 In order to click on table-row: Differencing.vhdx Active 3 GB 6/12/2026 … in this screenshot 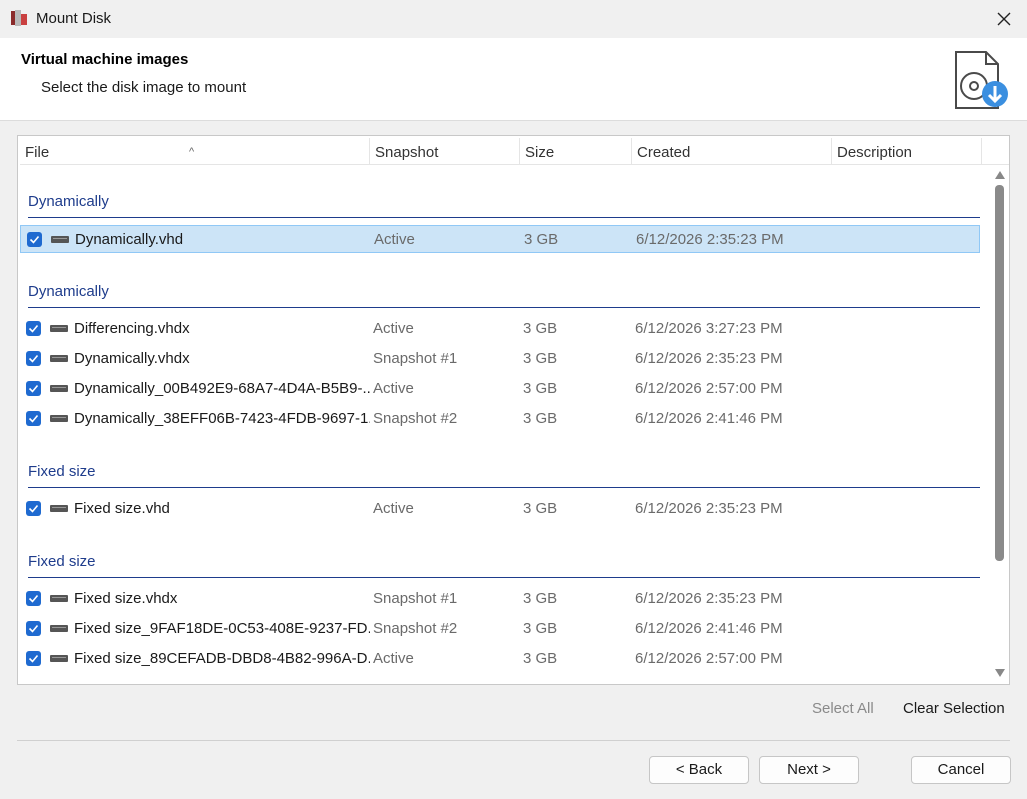, I will do `click(500, 329)`.